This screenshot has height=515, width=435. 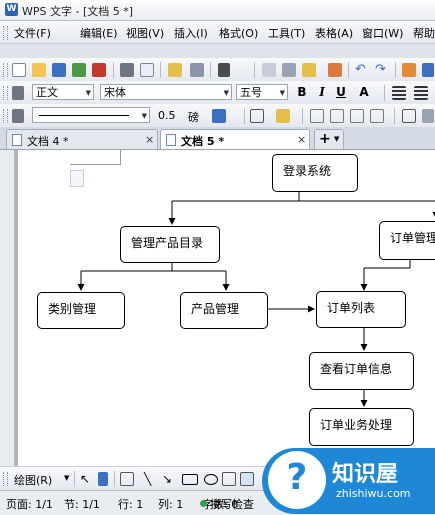 I want to click on align-center-icon, so click(x=421, y=93).